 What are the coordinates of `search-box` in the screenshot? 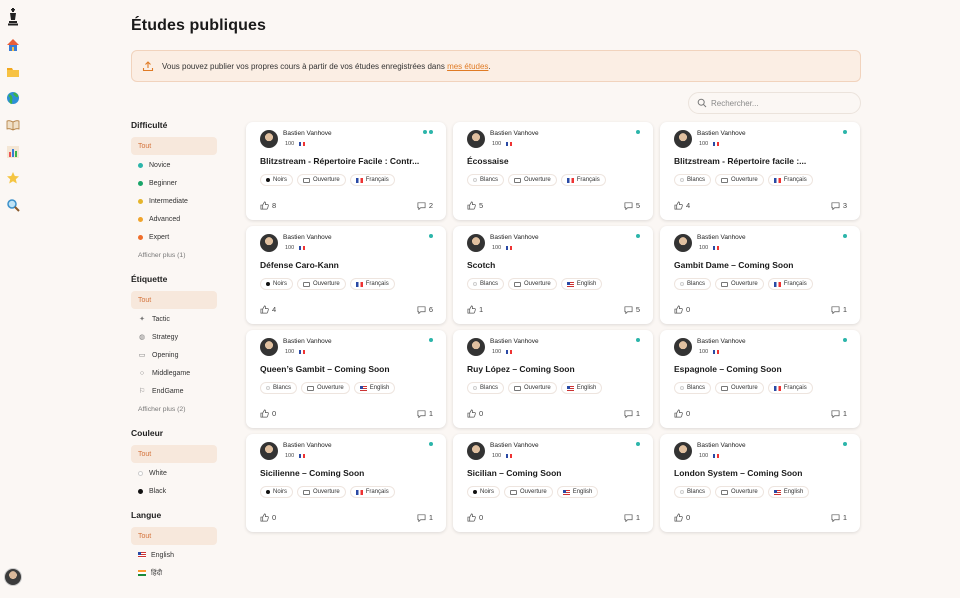 It's located at (774, 103).